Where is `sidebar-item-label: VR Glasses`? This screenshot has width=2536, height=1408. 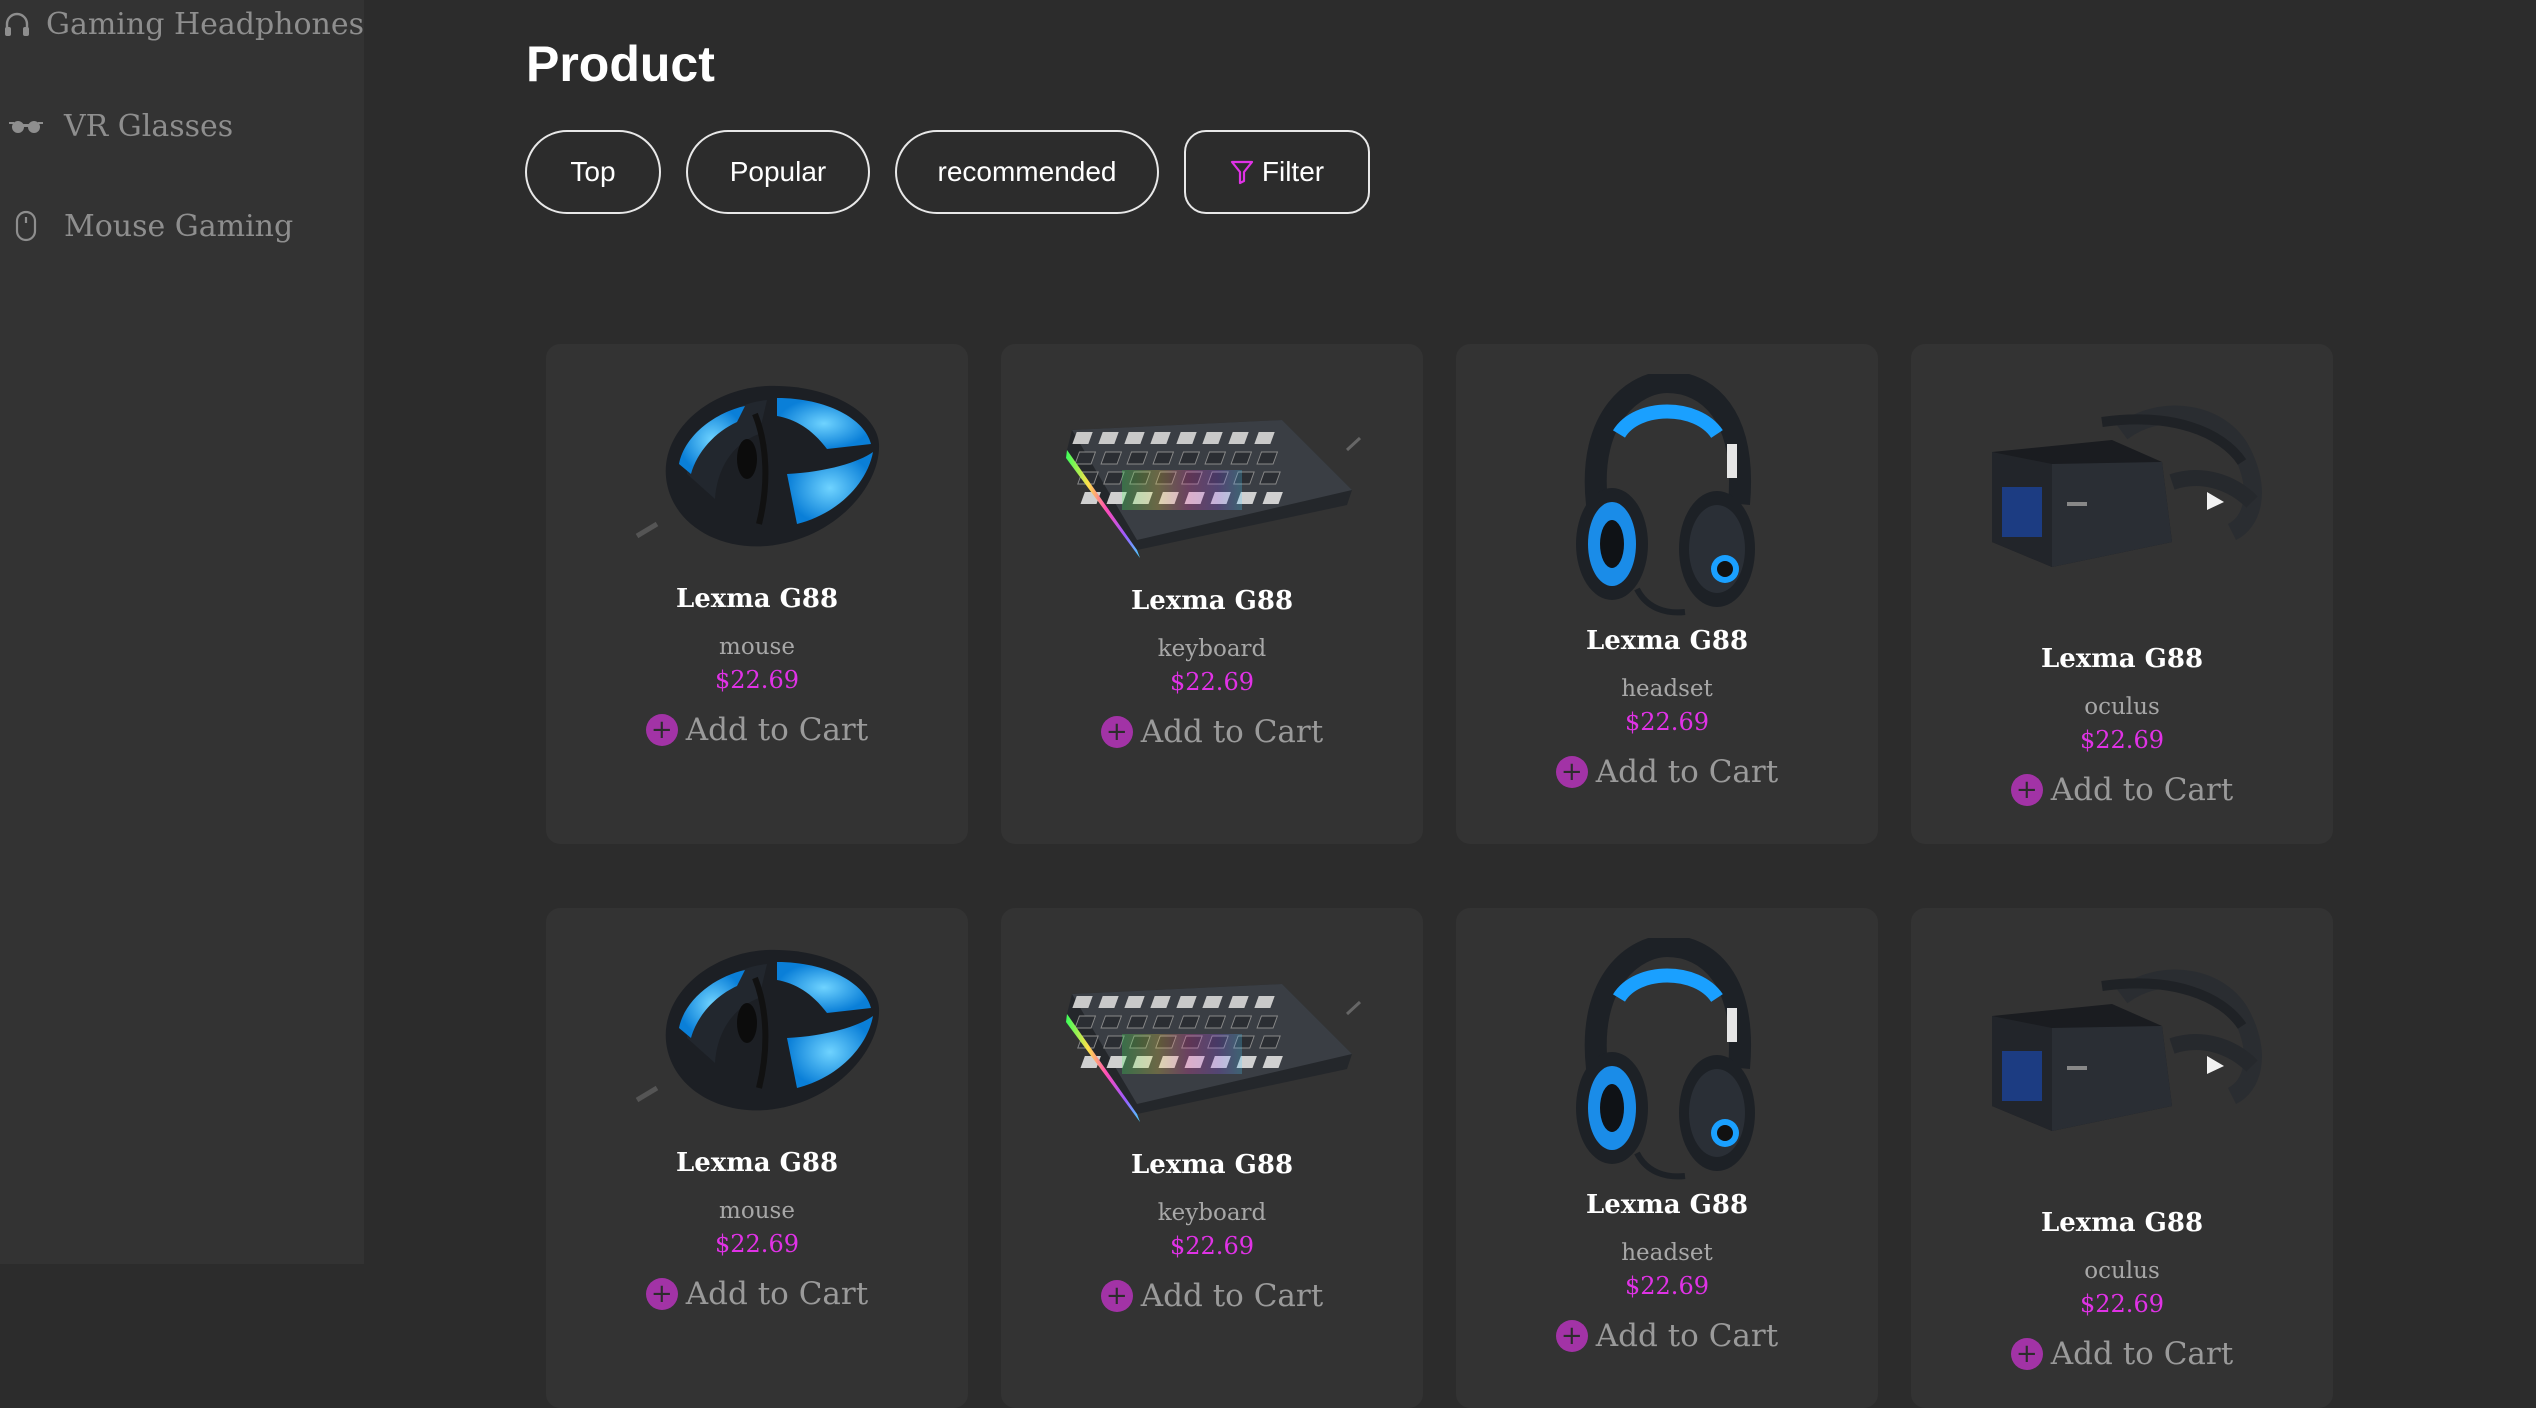 sidebar-item-label: VR Glasses is located at coordinates (149, 126).